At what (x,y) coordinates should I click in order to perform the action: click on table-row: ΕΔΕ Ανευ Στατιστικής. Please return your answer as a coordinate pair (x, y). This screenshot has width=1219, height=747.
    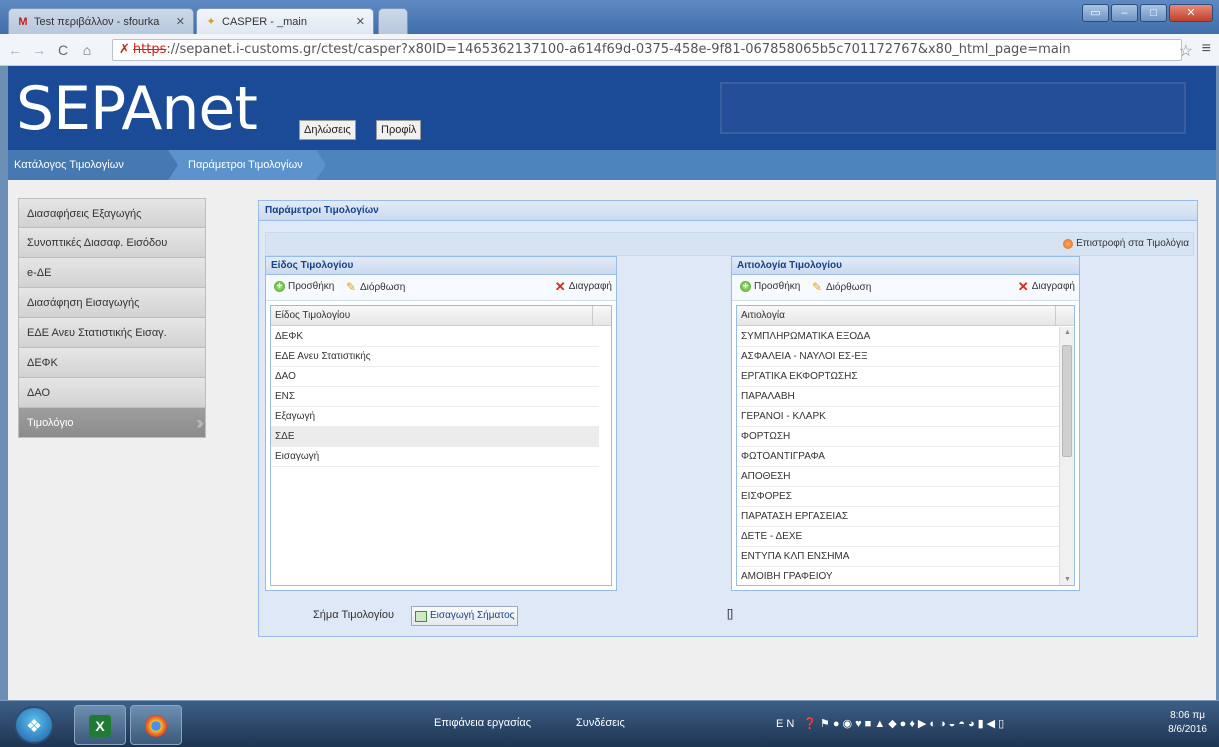
    Looking at the image, I should click on (435, 357).